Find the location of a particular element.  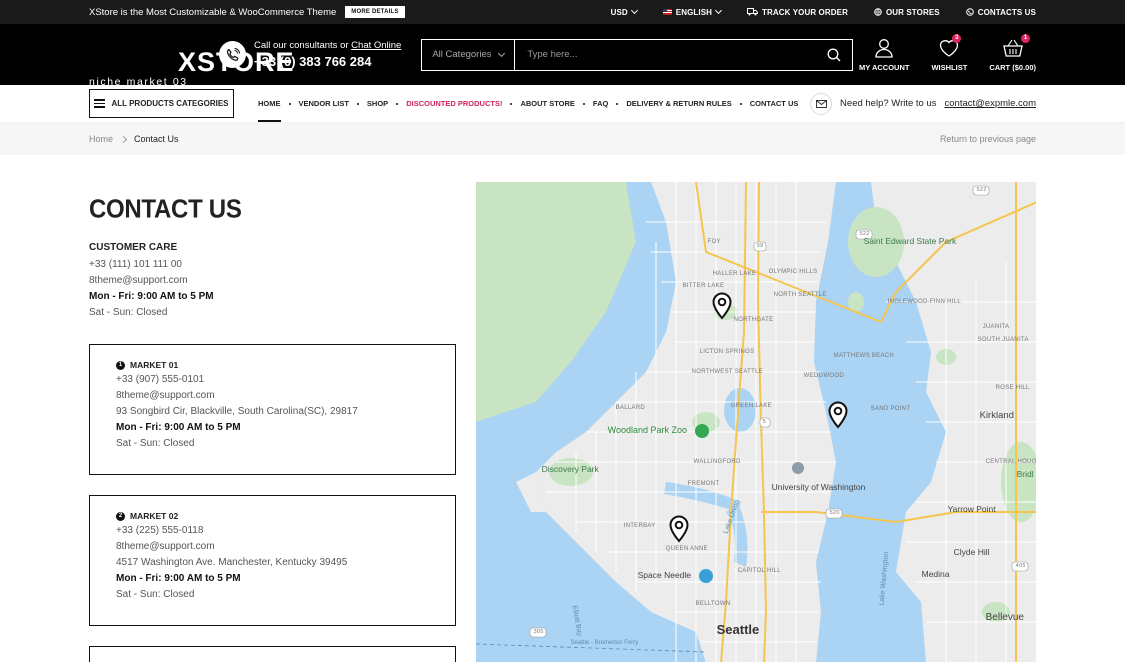

contacts-link: CONTACTS US is located at coordinates (1000, 12).